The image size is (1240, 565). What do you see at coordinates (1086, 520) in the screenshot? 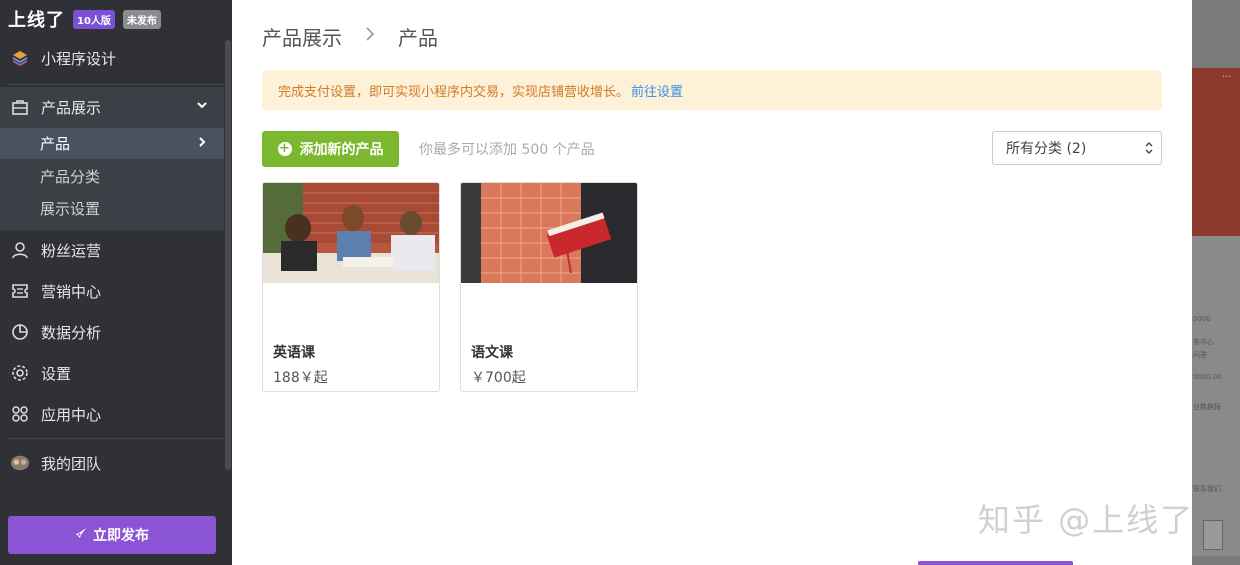
I see `watermark: 知乎 @上线了` at bounding box center [1086, 520].